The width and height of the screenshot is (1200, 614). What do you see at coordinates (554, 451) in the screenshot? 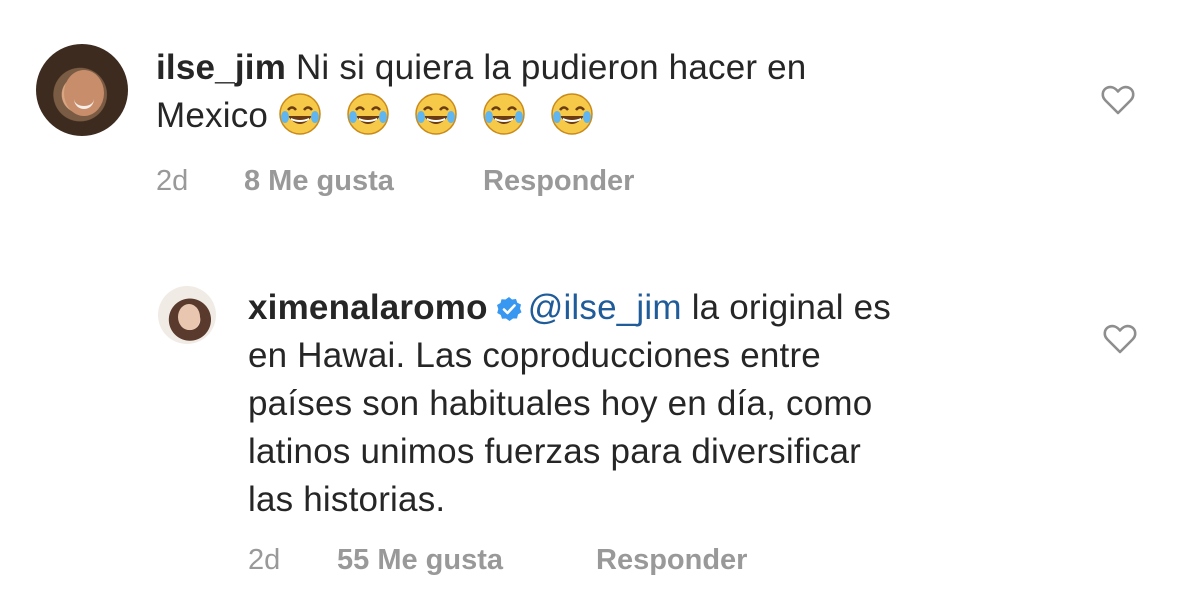
I see `comment-text-line4: latinos unimos fuerzas para diversificar` at bounding box center [554, 451].